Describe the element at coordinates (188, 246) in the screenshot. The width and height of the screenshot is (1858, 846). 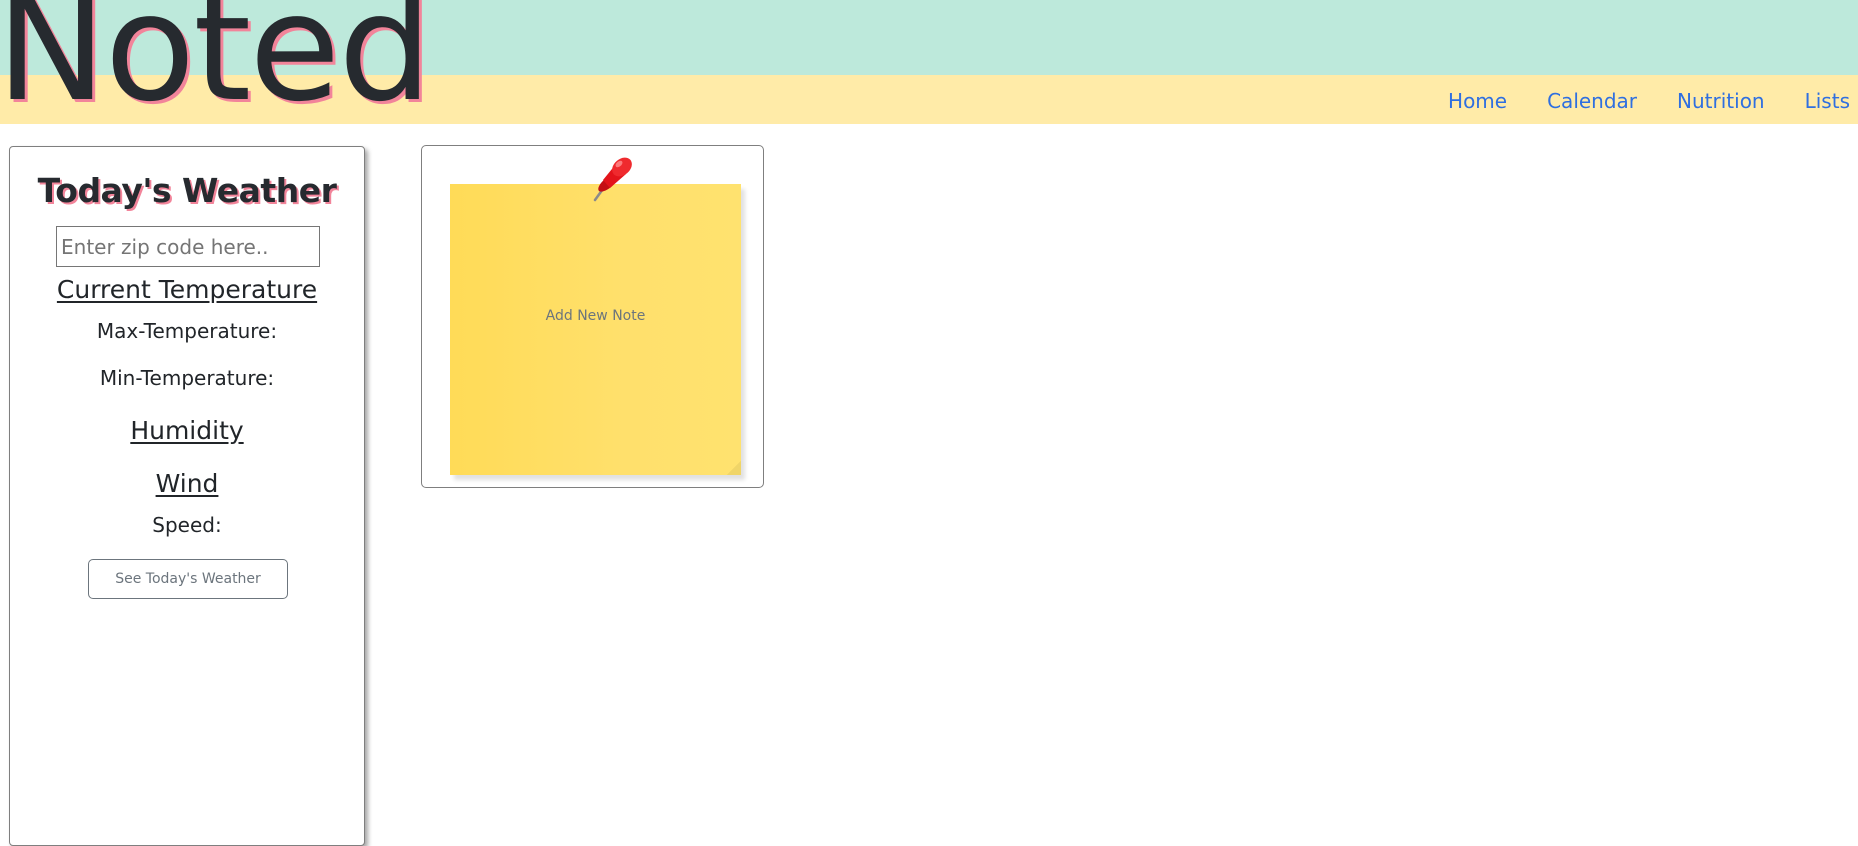
I see `zip-code-input` at that location.